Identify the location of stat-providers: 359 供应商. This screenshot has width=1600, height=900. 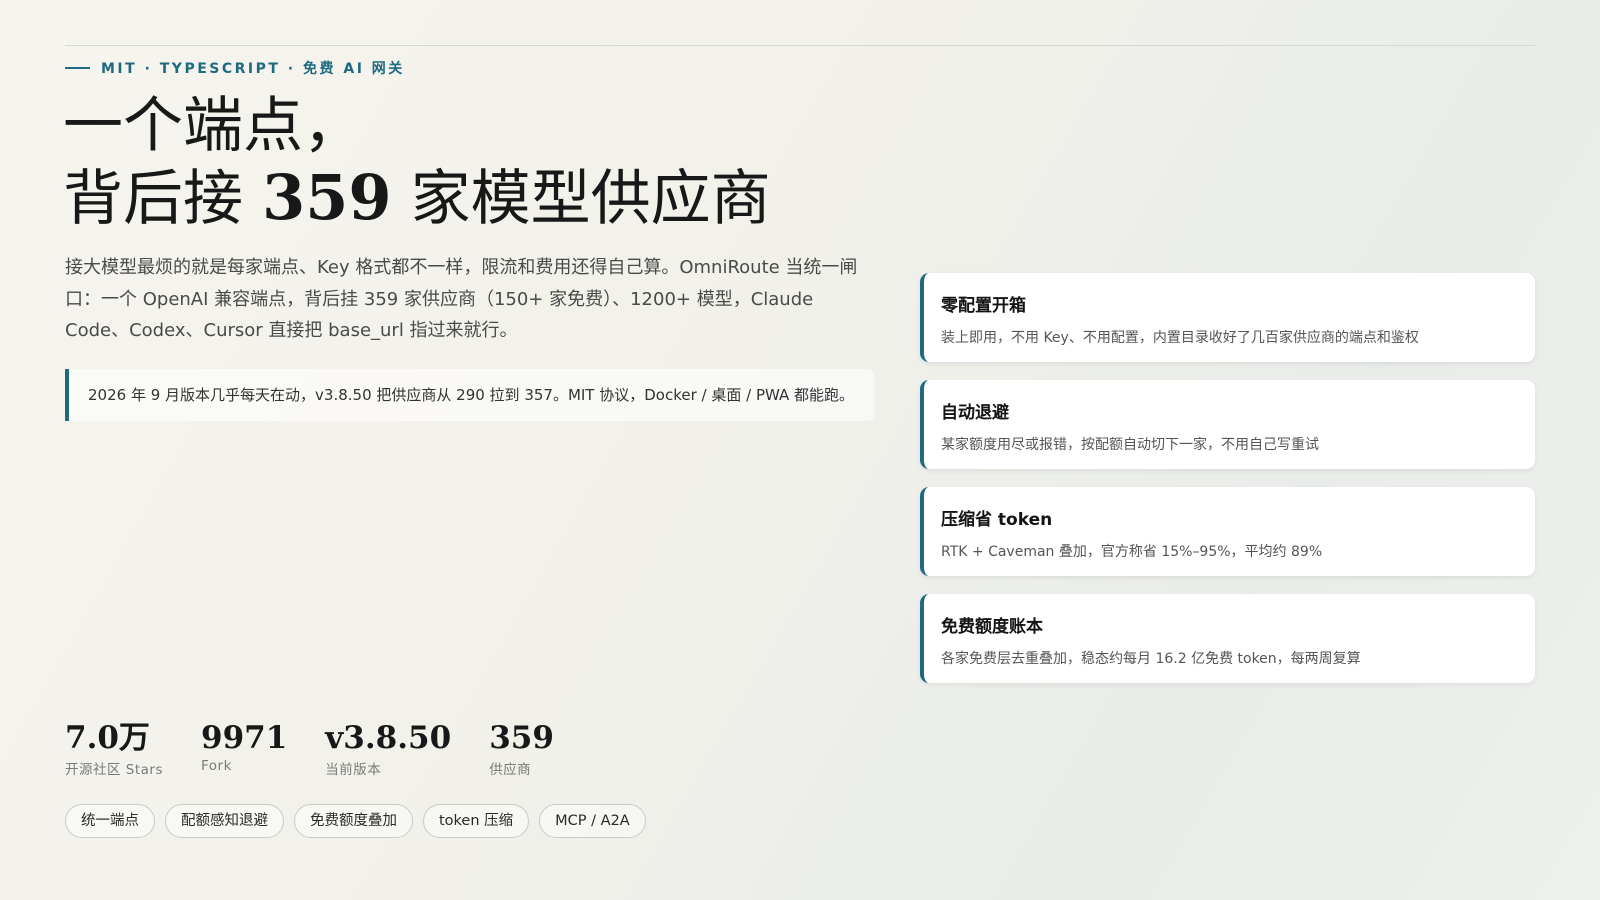
(521, 749).